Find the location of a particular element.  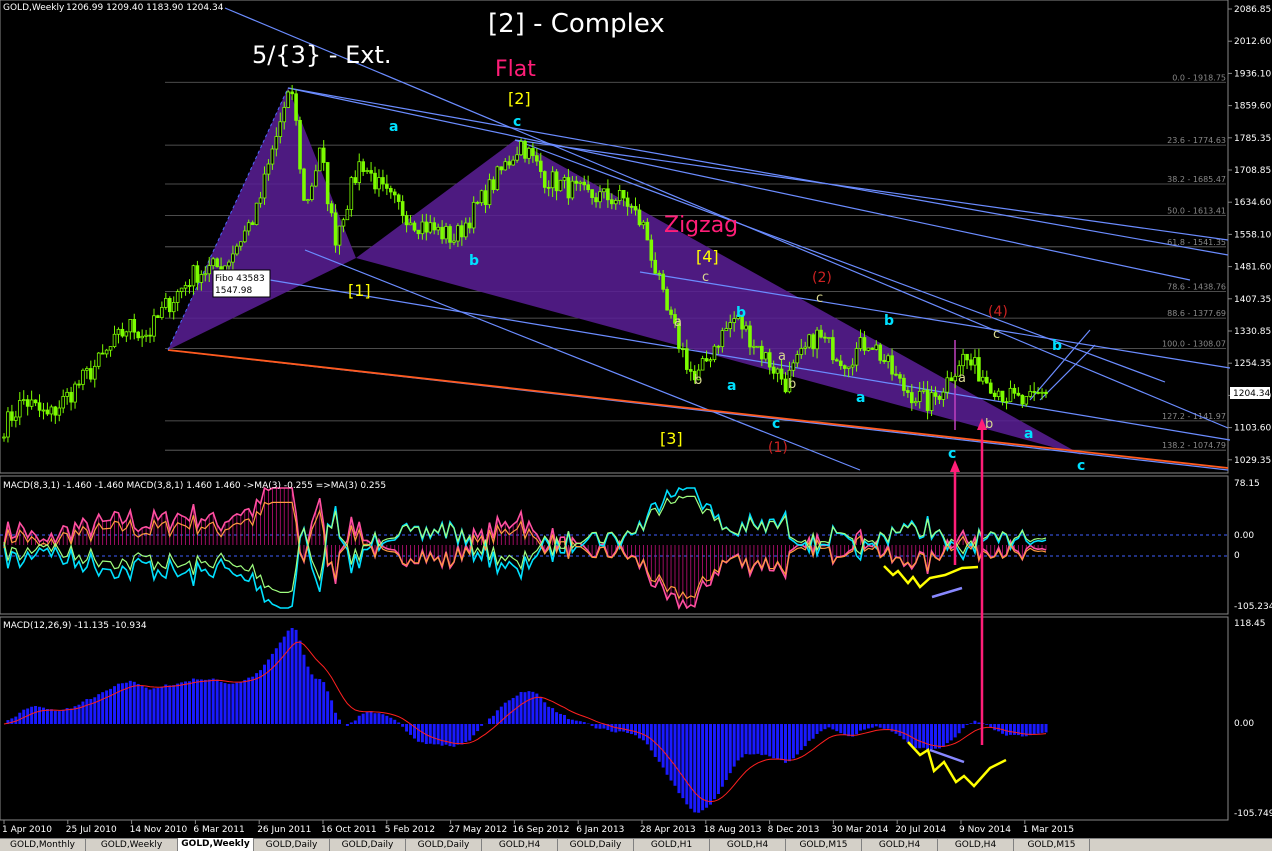

date-tick-label: 14 Nov 2010 is located at coordinates (159, 830).